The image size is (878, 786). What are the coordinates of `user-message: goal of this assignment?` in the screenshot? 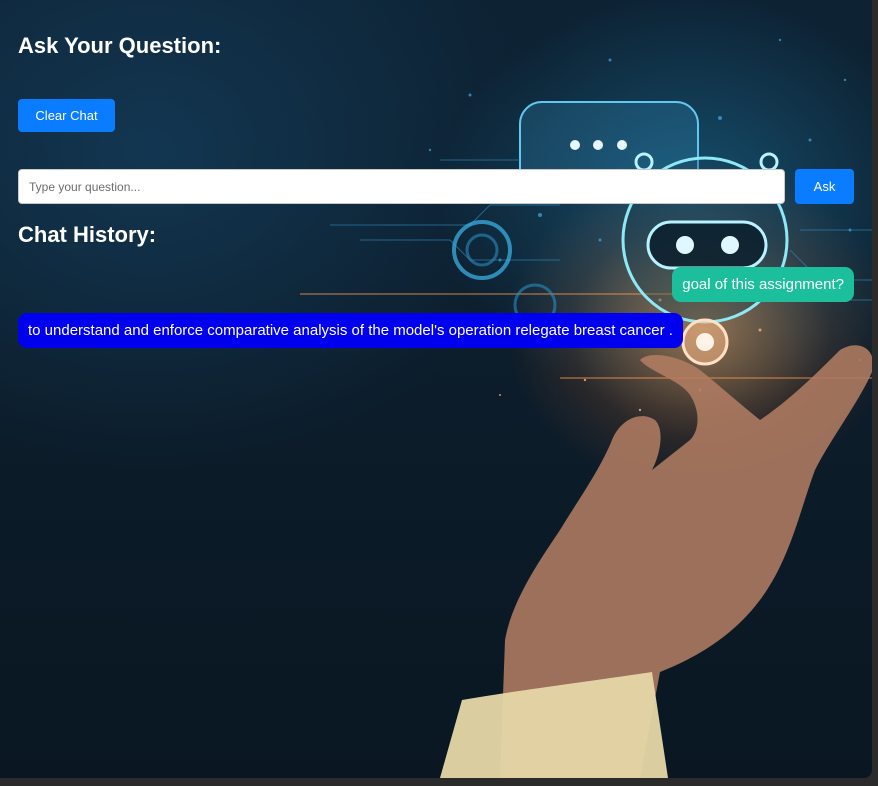 It's located at (763, 284).